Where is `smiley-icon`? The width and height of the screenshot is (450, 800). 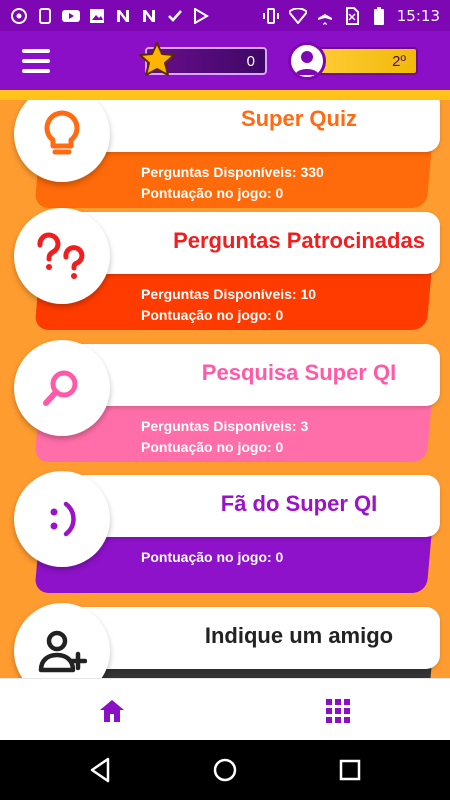 smiley-icon is located at coordinates (63, 519).